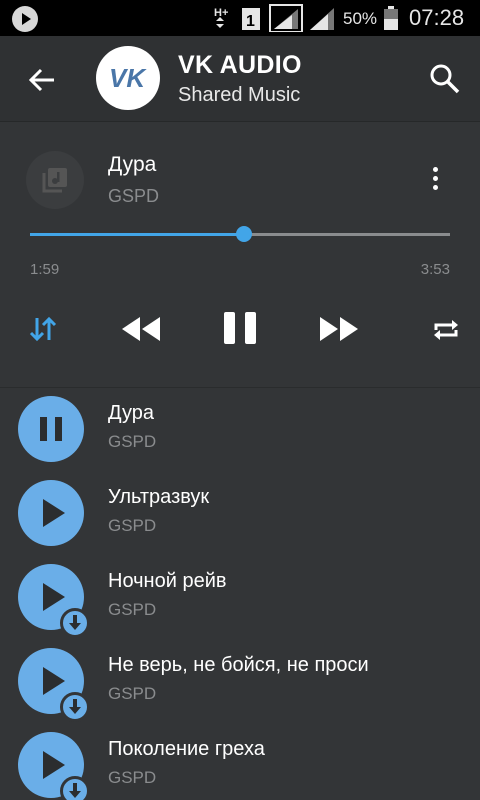 Image resolution: width=480 pixels, height=800 pixels. I want to click on rewind-icon, so click(141, 329).